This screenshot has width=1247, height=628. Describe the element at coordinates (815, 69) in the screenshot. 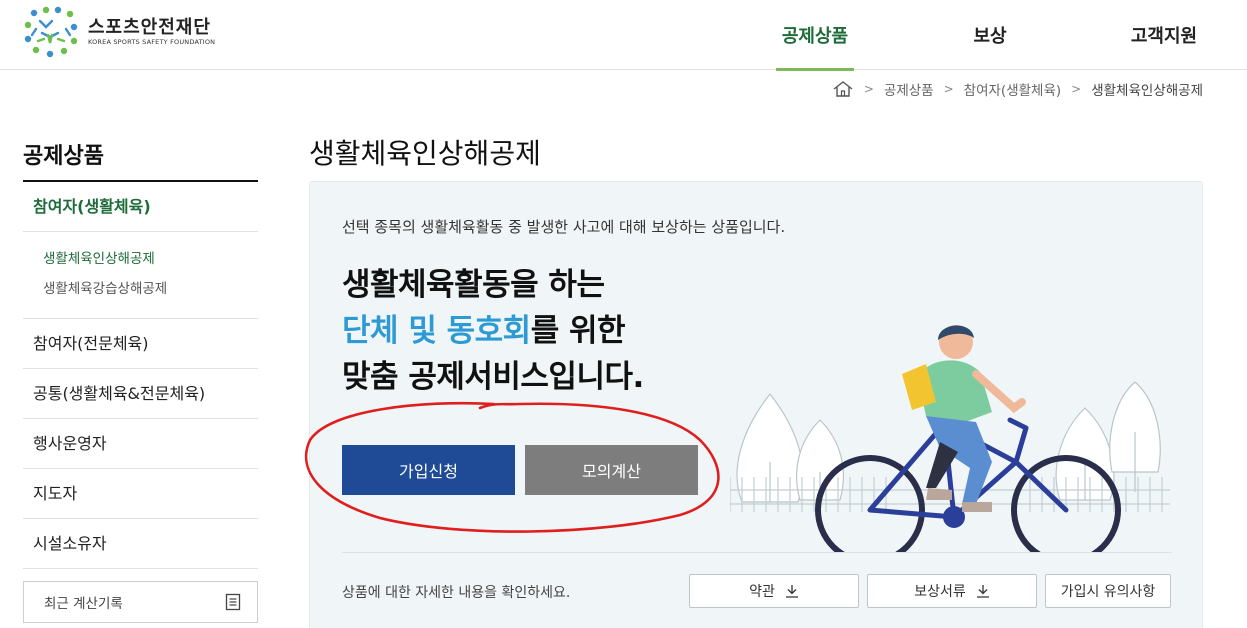

I see `nav-active-underline` at that location.